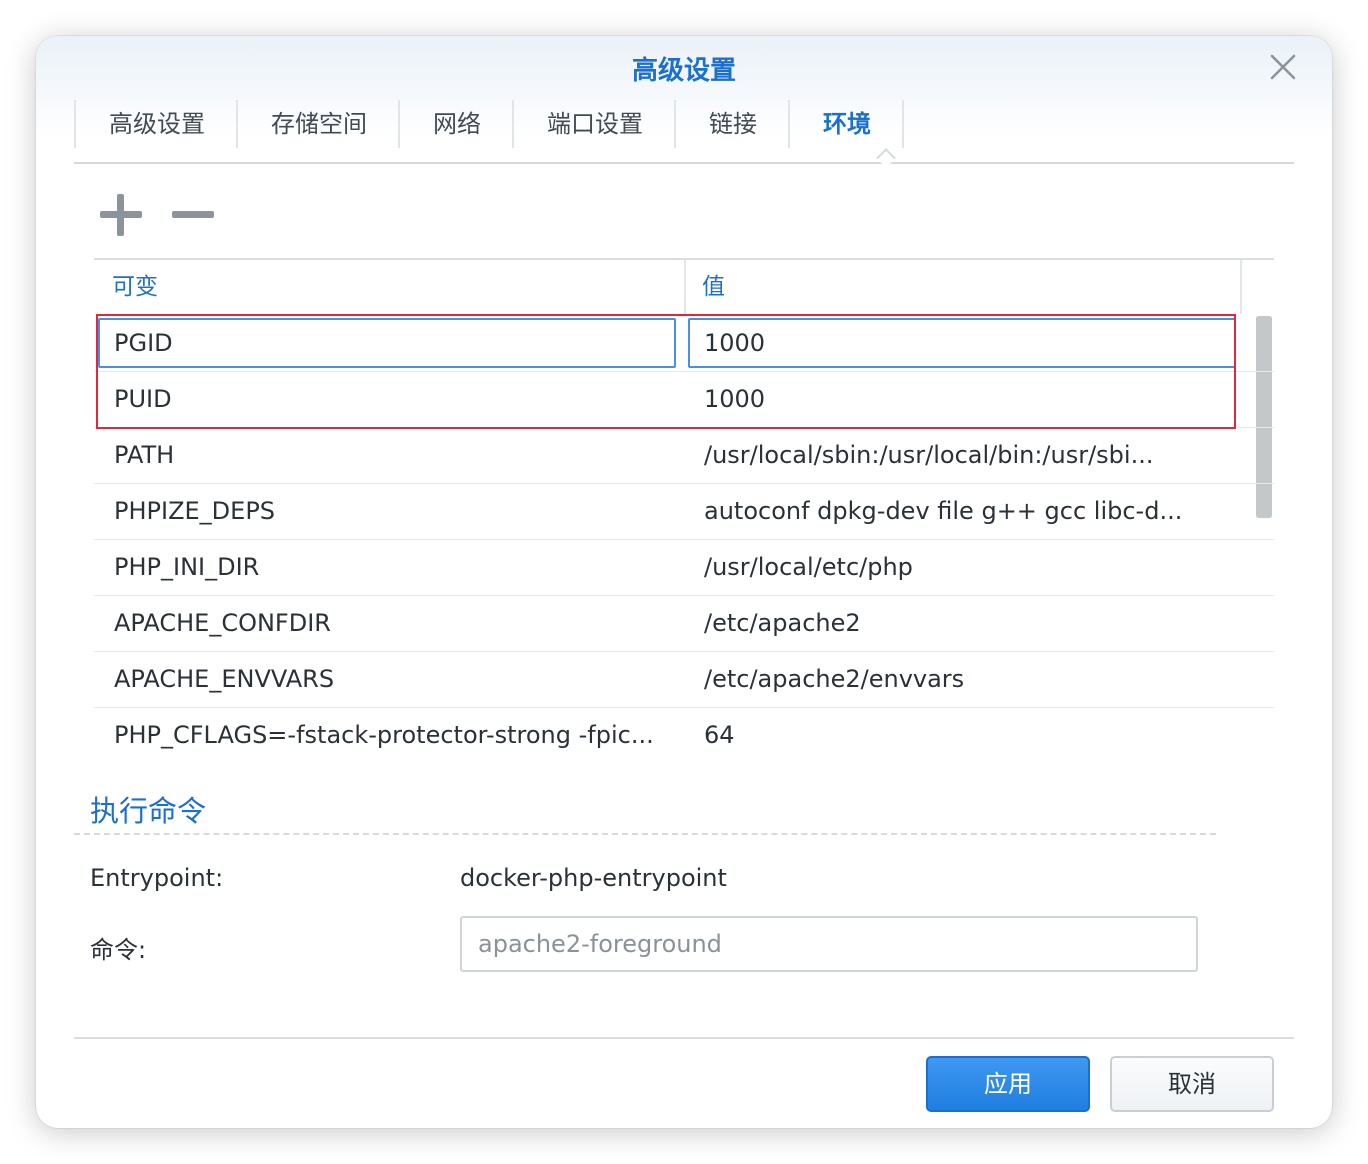  I want to click on column-header-value: 值, so click(713, 287).